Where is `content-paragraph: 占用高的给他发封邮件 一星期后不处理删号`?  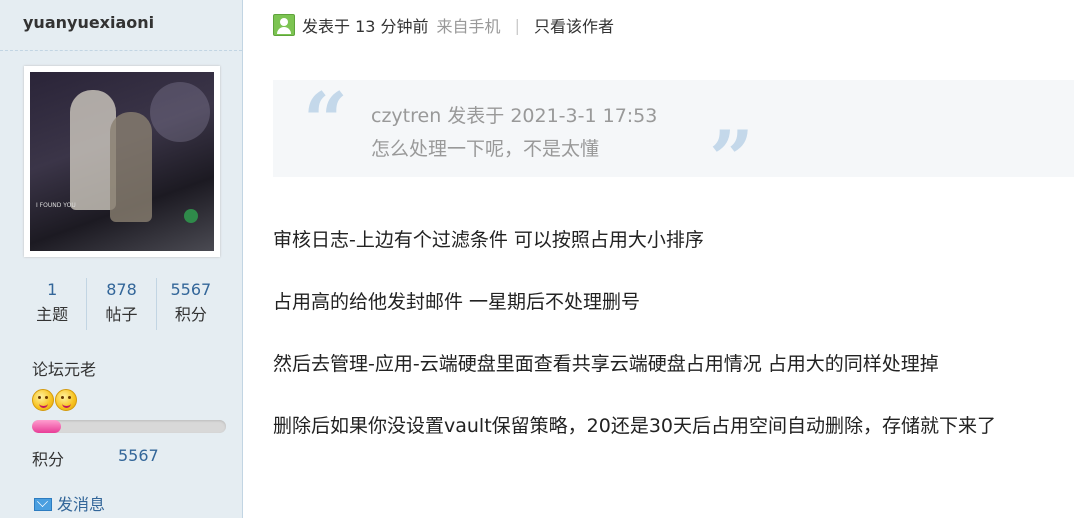 content-paragraph: 占用高的给他发封邮件 一星期后不处理删号 is located at coordinates (457, 302).